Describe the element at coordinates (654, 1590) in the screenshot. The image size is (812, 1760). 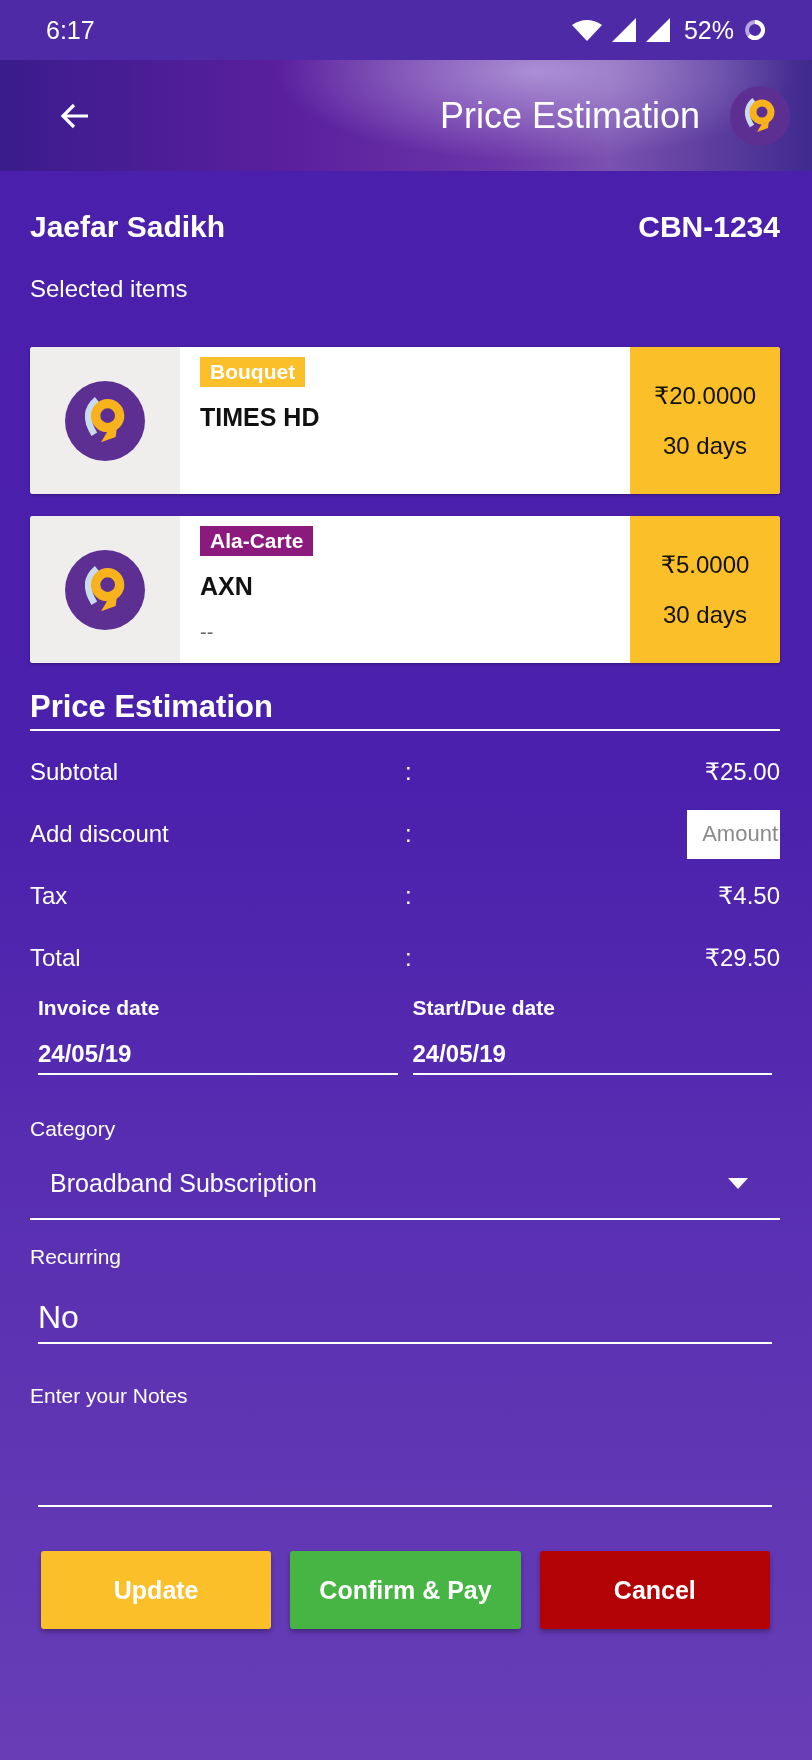
I see `action-button: Cancel` at that location.